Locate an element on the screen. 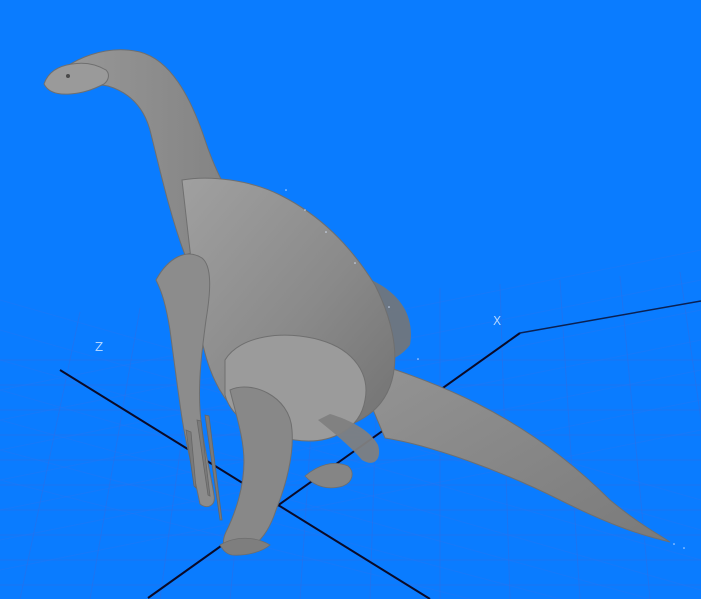  tail is located at coordinates (510, 448).